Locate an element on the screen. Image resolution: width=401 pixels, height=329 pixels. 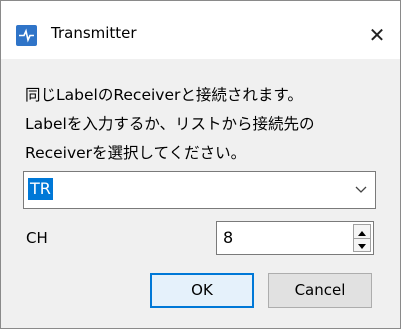
receiver-label-value: TR is located at coordinates (40, 189).